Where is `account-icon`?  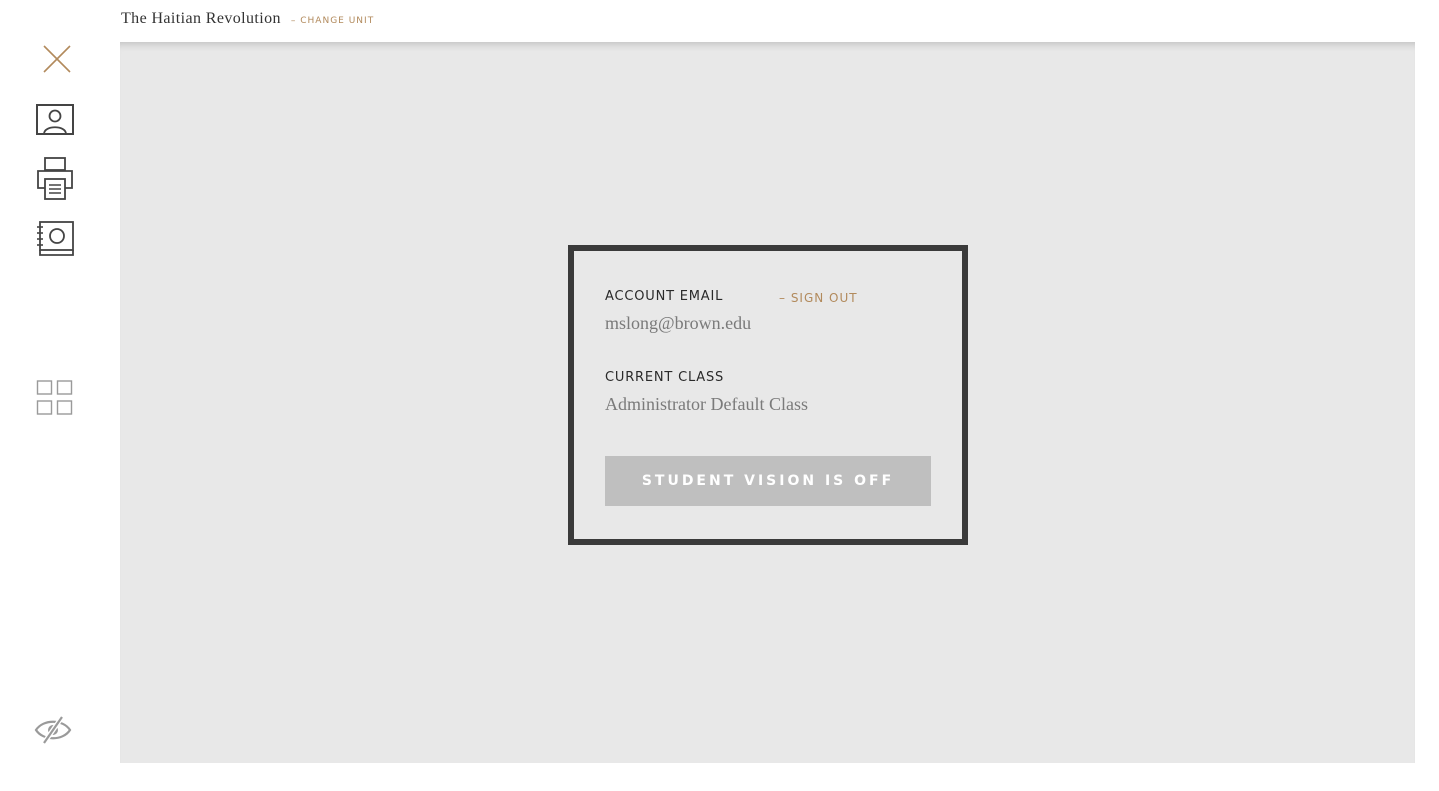
account-icon is located at coordinates (55, 120).